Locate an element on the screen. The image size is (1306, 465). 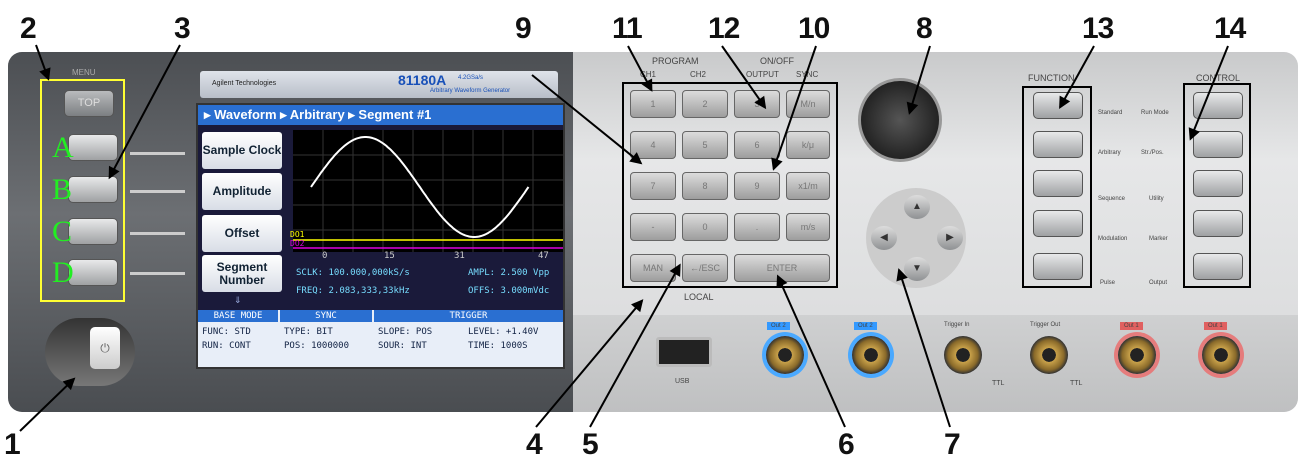
connector-label-out1b: Out 1 is located at coordinates (1215, 326).